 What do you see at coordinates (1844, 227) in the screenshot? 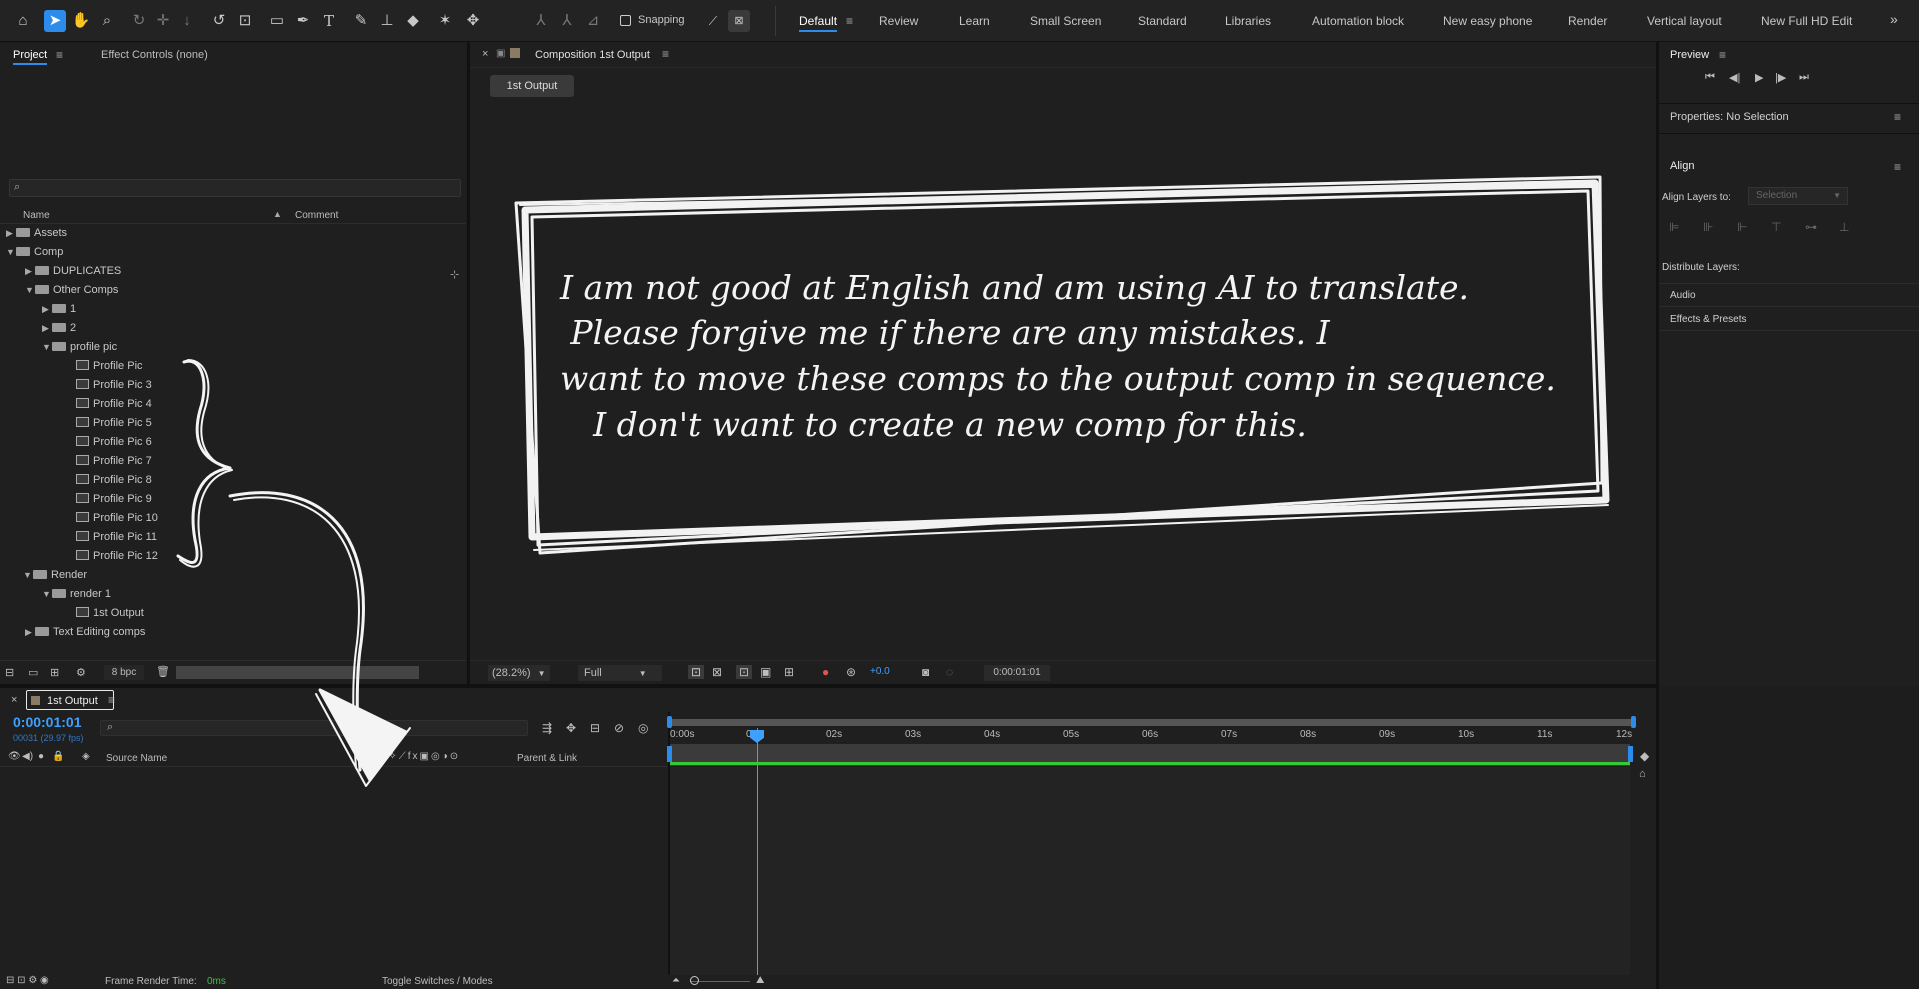
I see `align-bottom-icon: ⊥` at bounding box center [1844, 227].